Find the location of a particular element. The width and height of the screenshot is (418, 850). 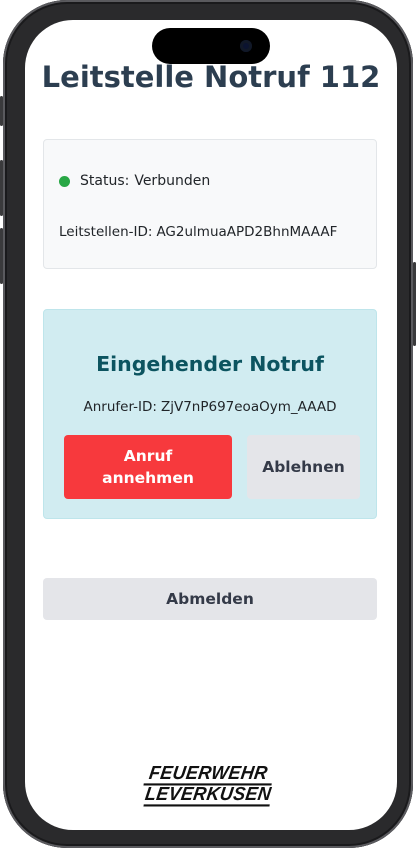

volume-up-button is located at coordinates (1, 188).